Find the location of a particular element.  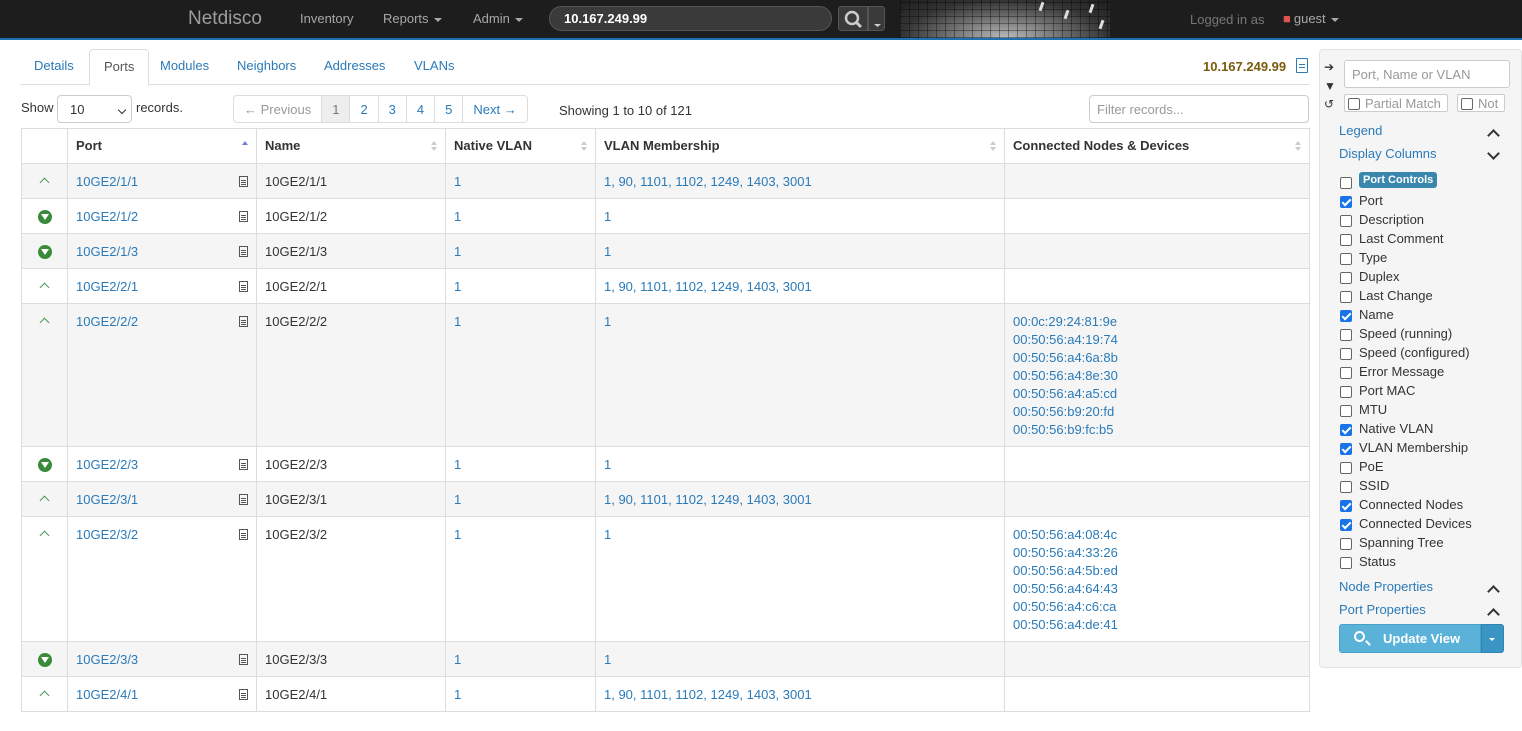

node-mac-link: 00:0c:29:24:81:9e is located at coordinates (1157, 322).